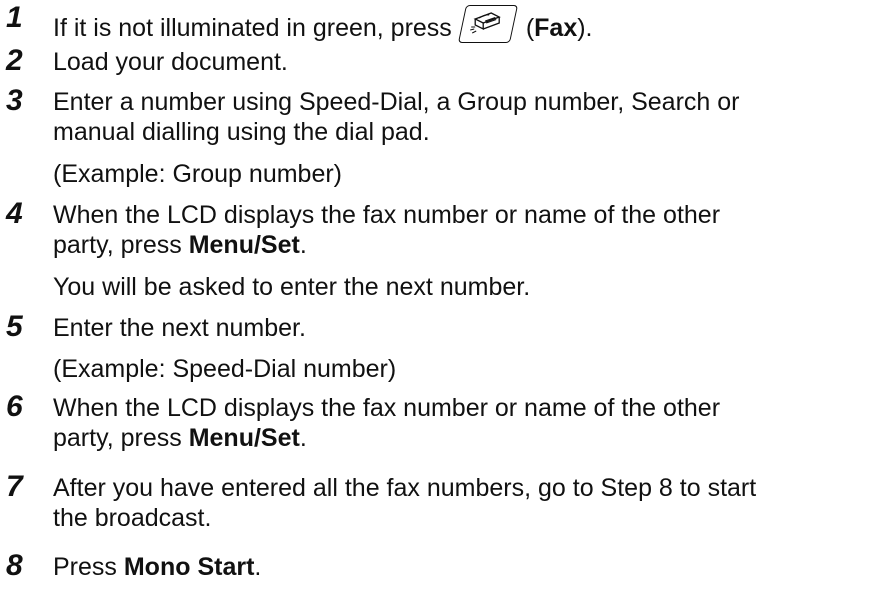 This screenshot has height=609, width=871. Describe the element at coordinates (198, 174) in the screenshot. I see `step-subtext: (Example: Group number)` at that location.